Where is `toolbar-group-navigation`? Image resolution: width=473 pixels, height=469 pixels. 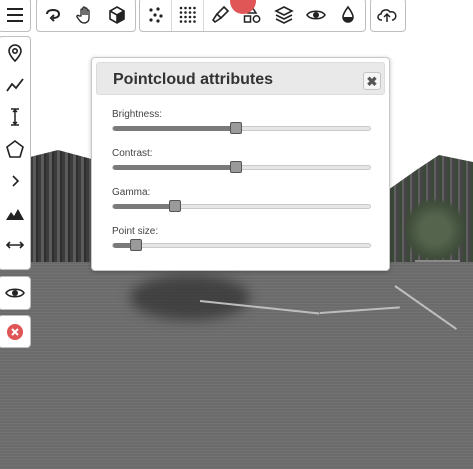 toolbar-group-navigation is located at coordinates (86, 16).